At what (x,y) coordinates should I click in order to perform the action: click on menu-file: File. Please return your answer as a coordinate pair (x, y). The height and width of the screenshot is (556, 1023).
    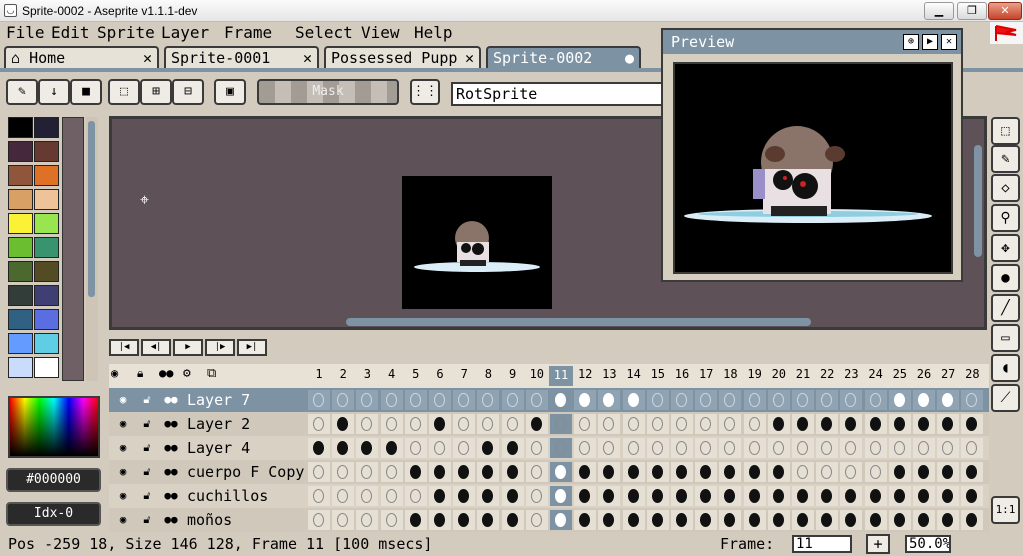
    Looking at the image, I should click on (25, 32).